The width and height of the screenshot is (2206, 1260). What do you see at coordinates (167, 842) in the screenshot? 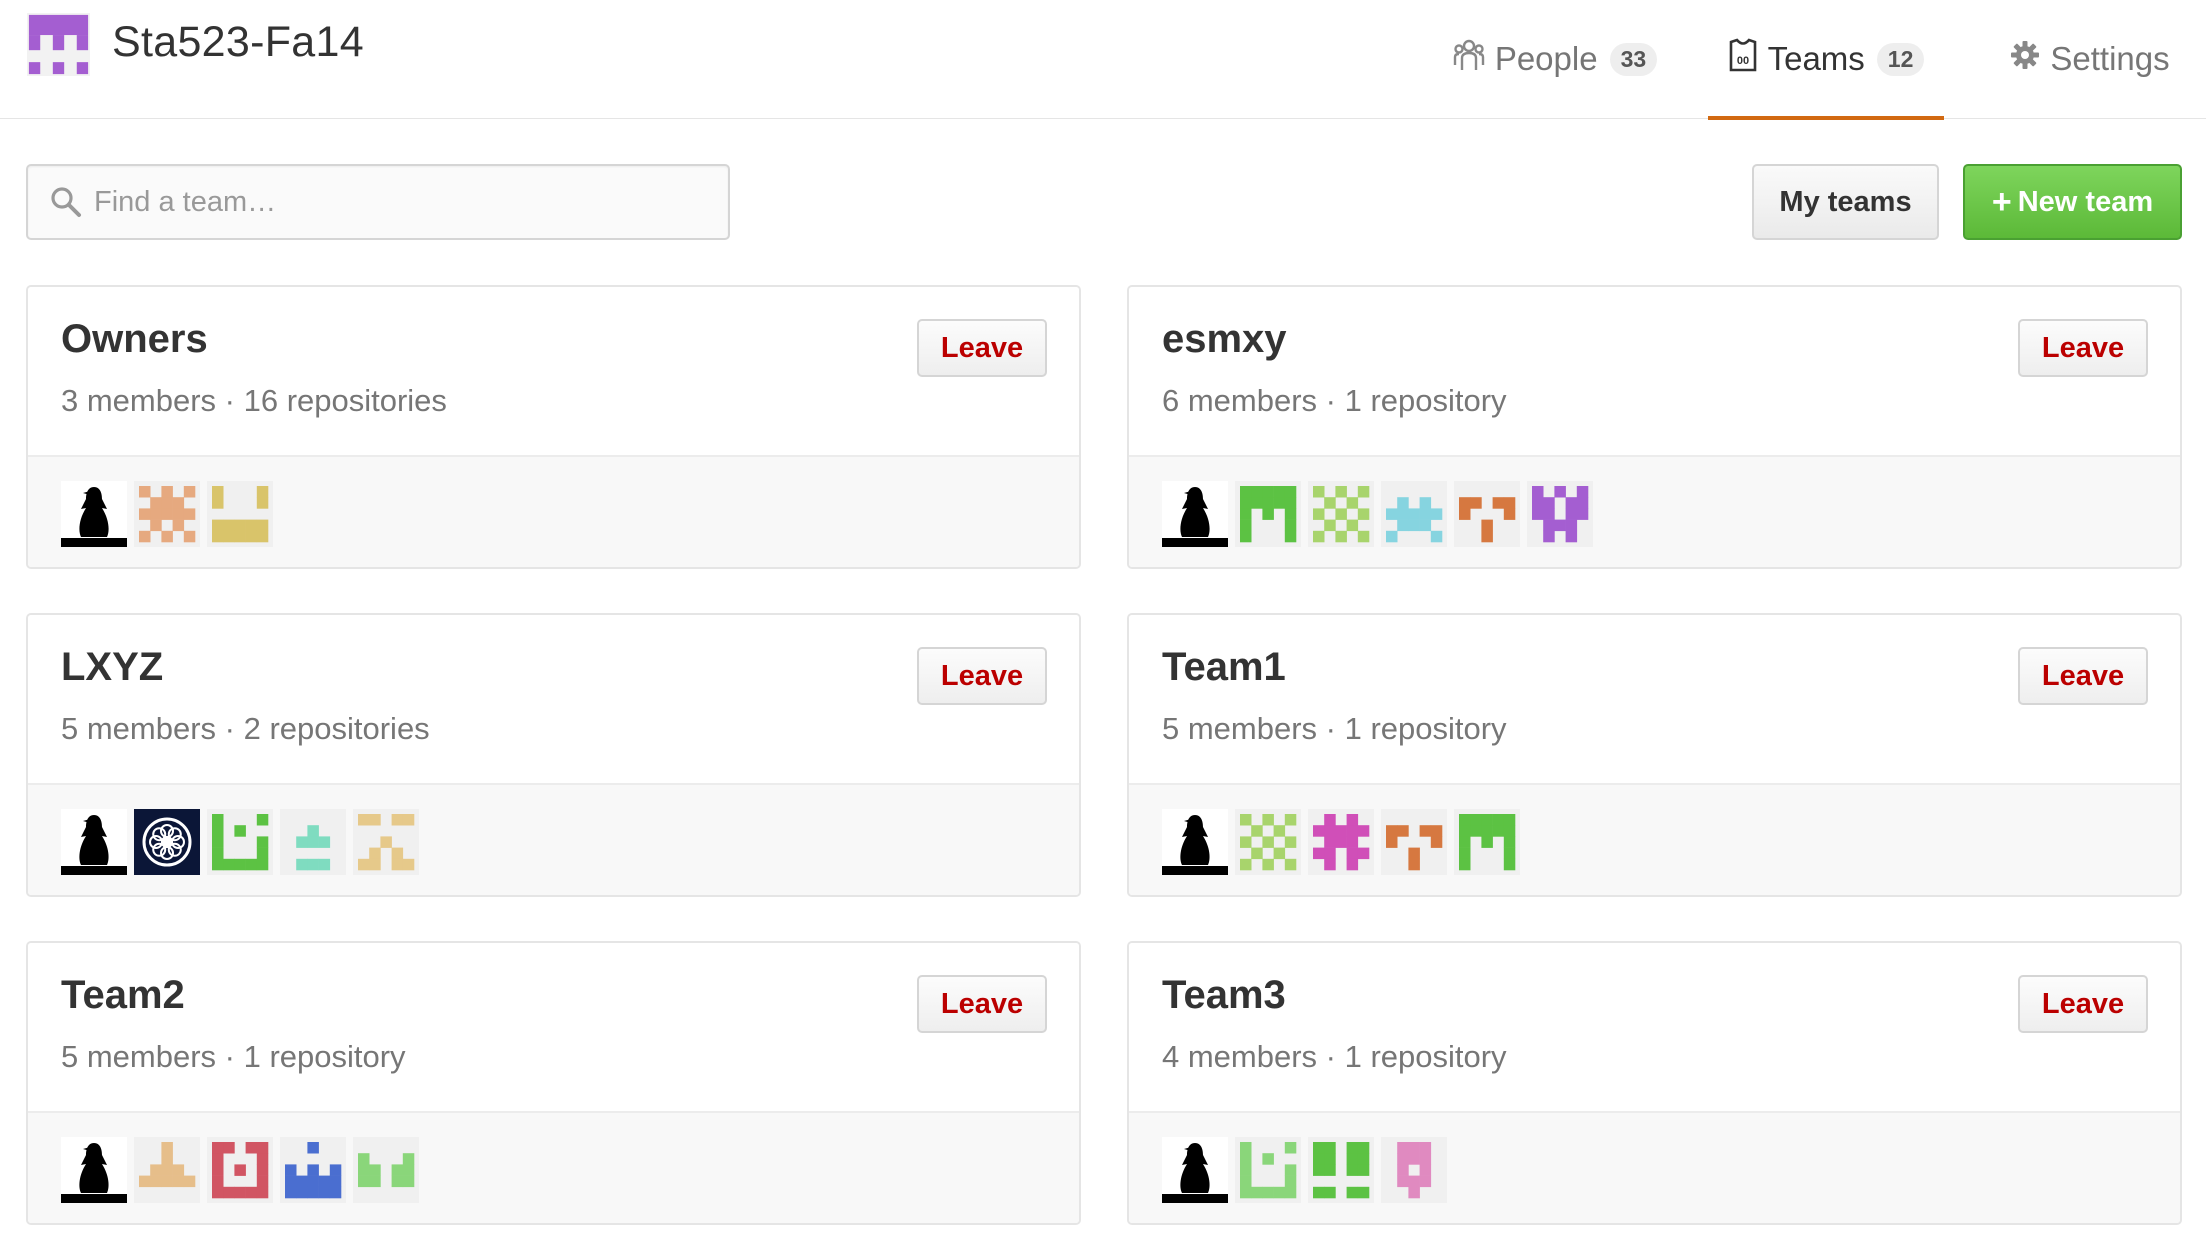
I see `member-avatar-emblem-icon` at bounding box center [167, 842].